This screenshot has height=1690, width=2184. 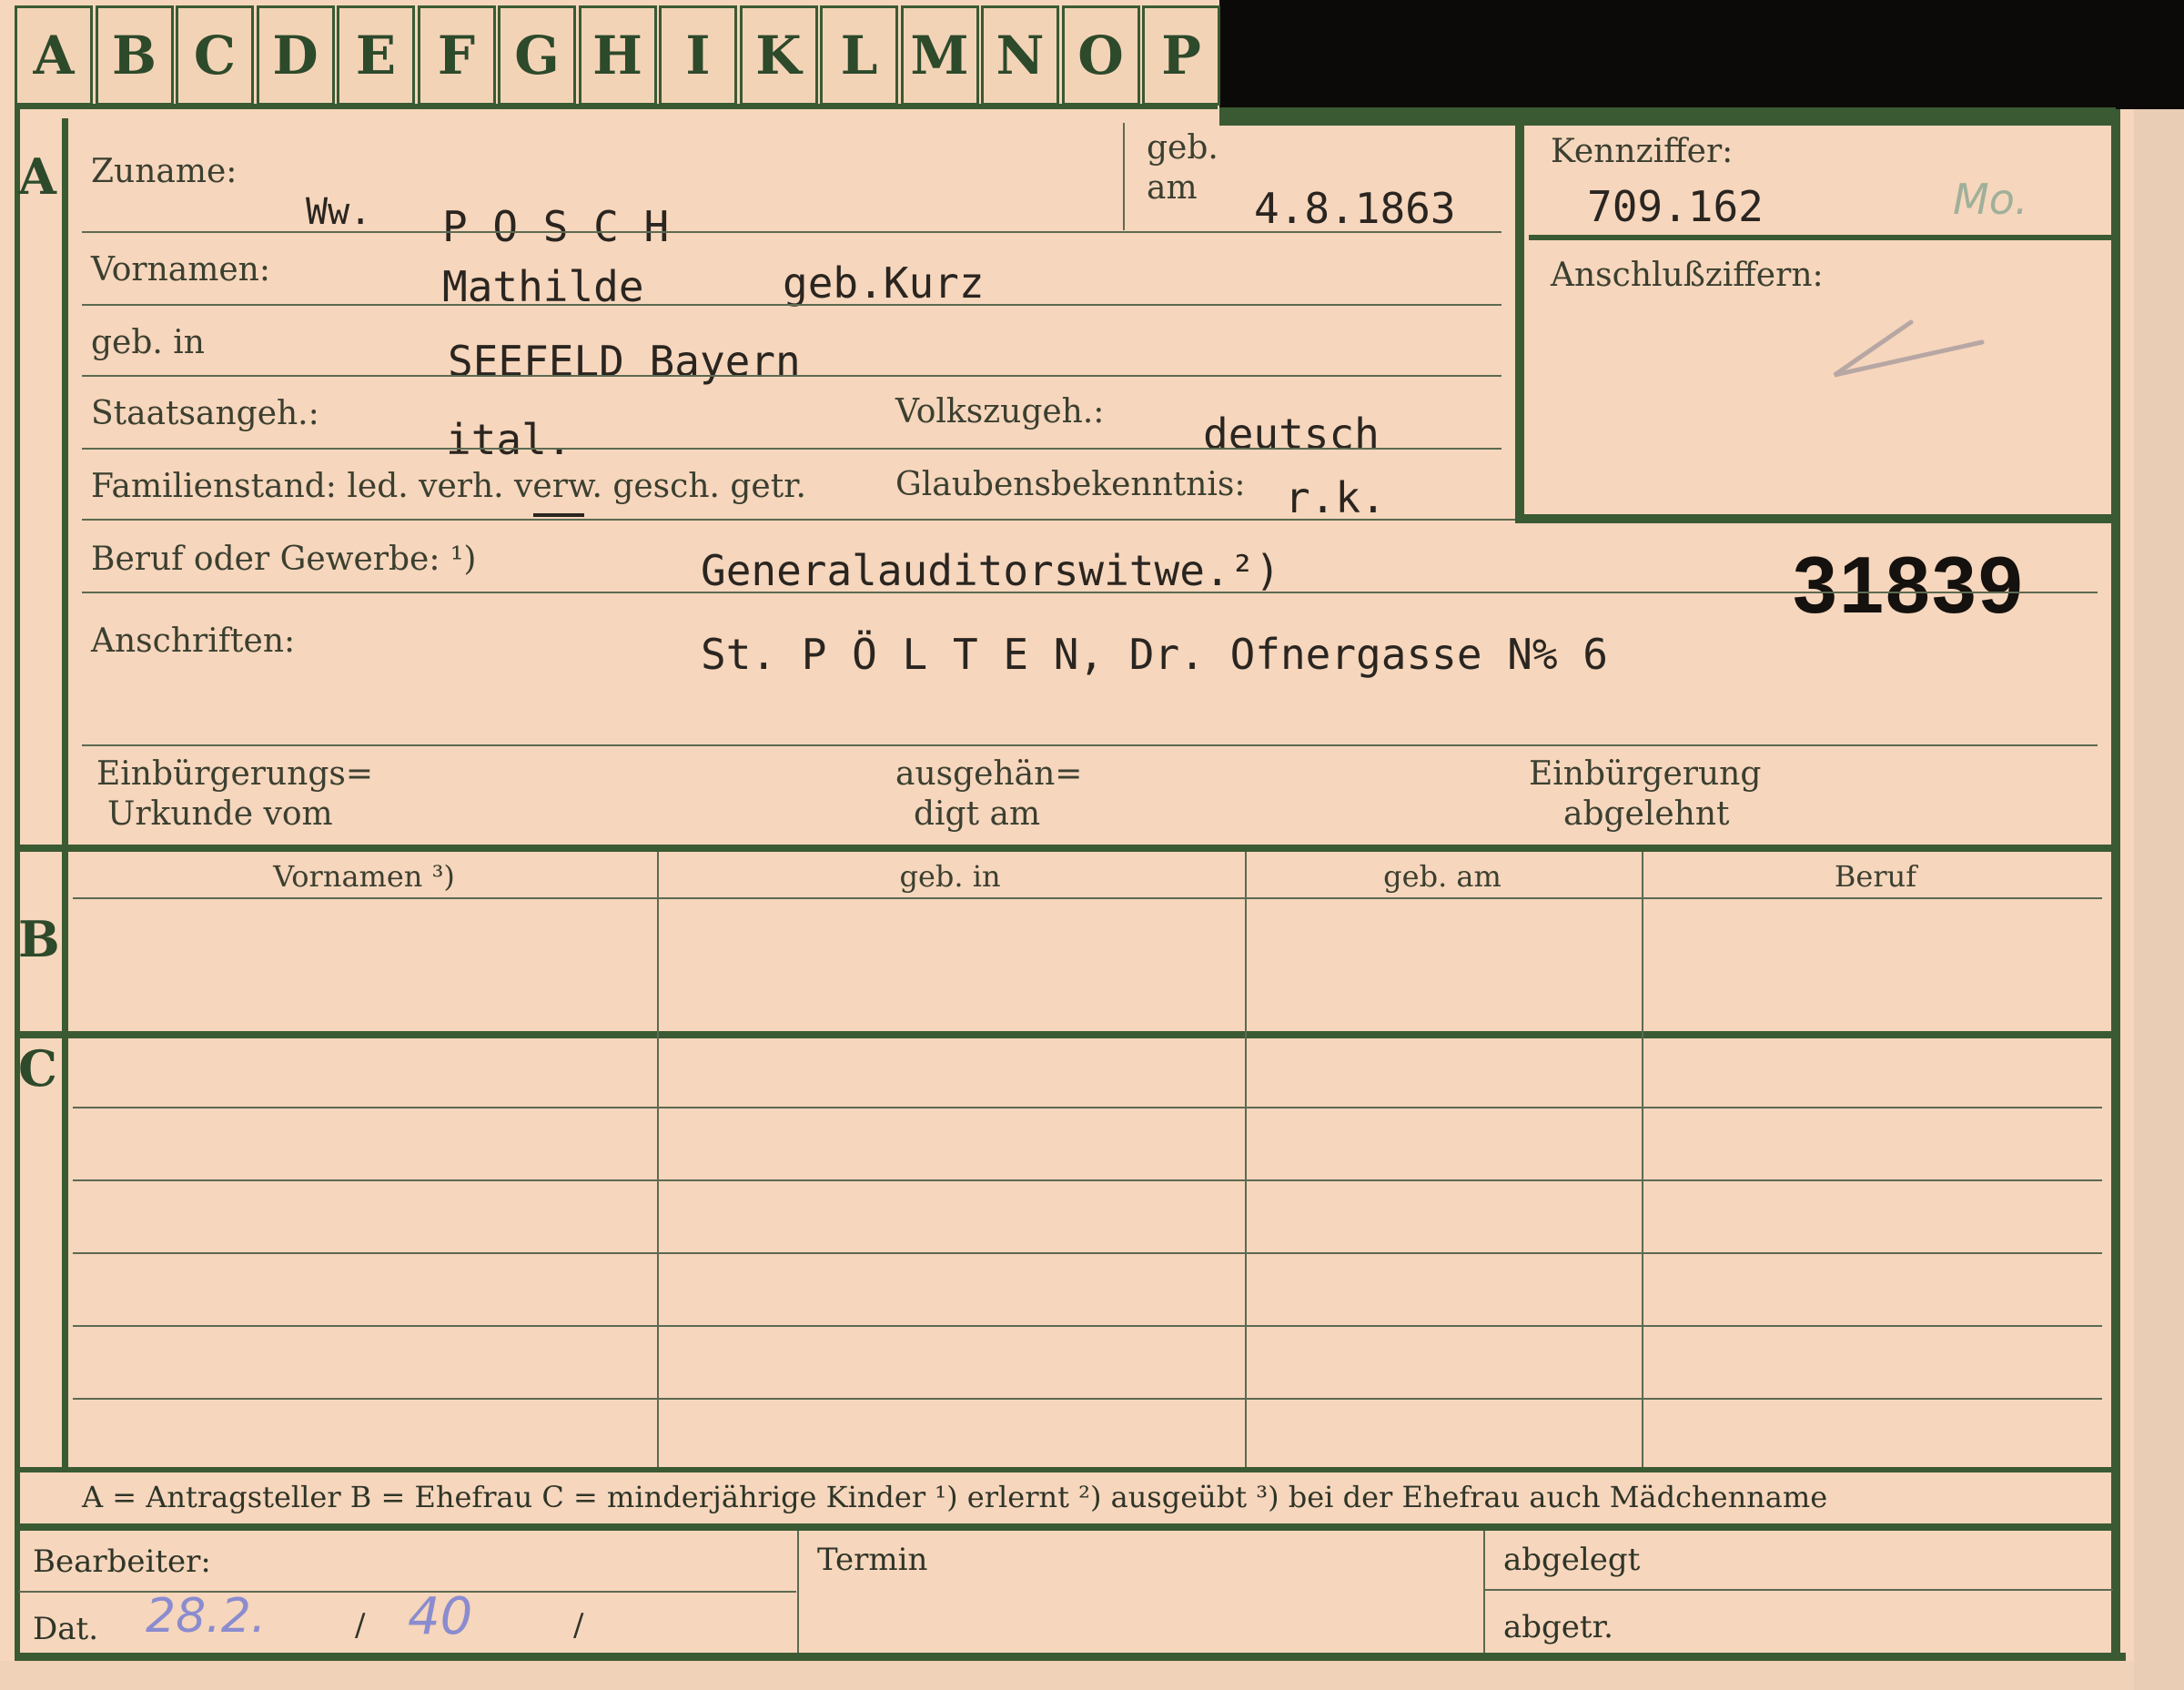 What do you see at coordinates (537, 55) in the screenshot?
I see `index-tab-g: G` at bounding box center [537, 55].